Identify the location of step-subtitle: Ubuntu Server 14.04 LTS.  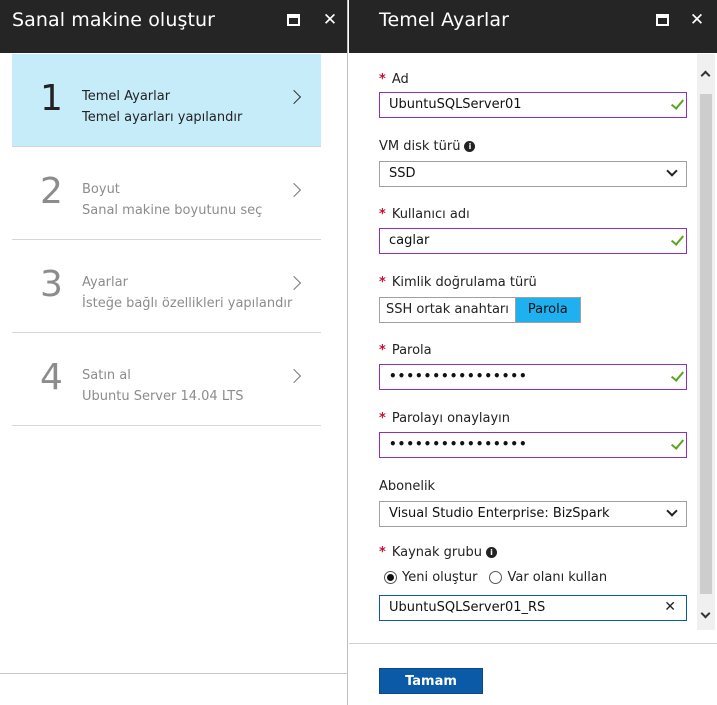
(163, 396).